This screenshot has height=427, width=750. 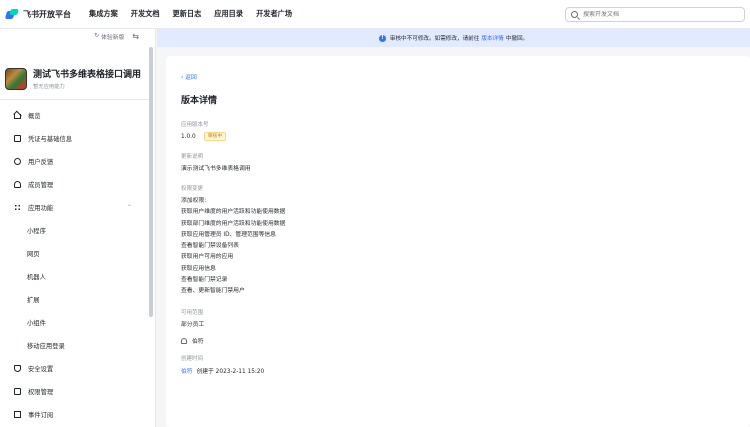 I want to click on sidebar-item-label: 扩展, so click(x=33, y=300).